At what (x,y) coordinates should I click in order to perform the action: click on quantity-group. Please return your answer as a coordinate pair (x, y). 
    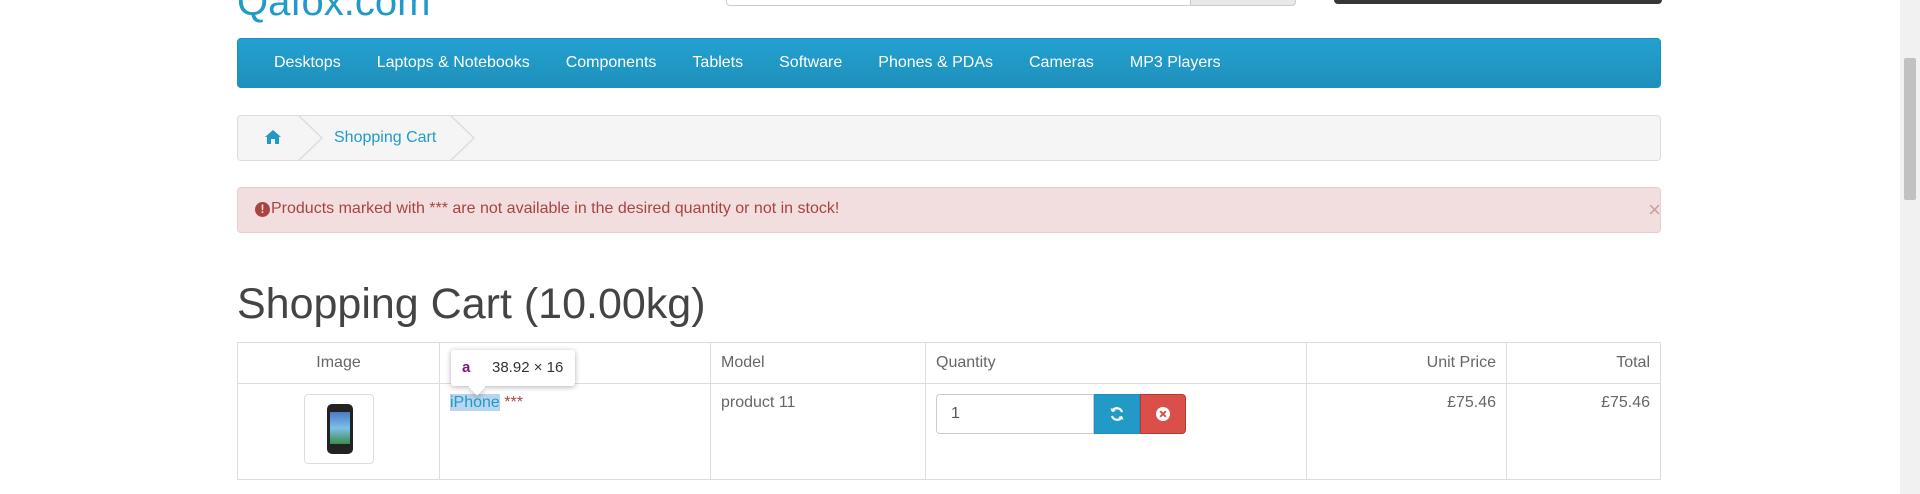
    Looking at the image, I should click on (1116, 414).